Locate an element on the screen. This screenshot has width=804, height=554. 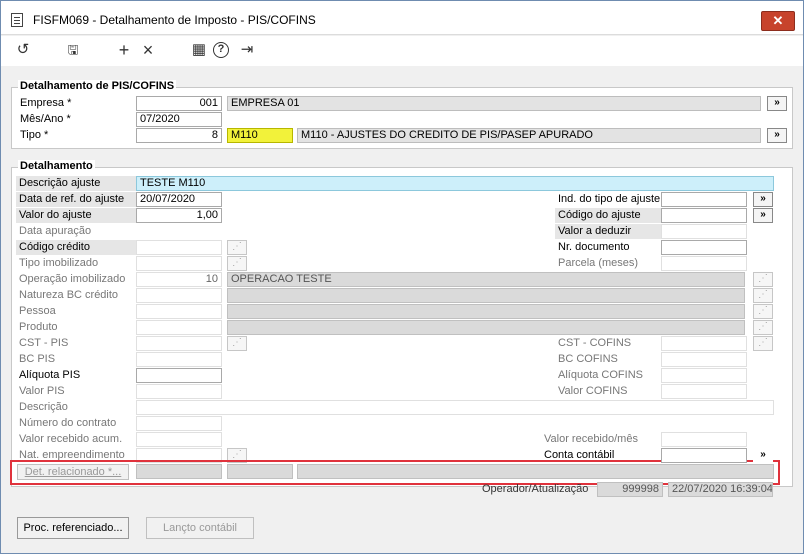
ind-tipo-ajuste-label: Ind. do tipo de ajuste is located at coordinates (609, 199).